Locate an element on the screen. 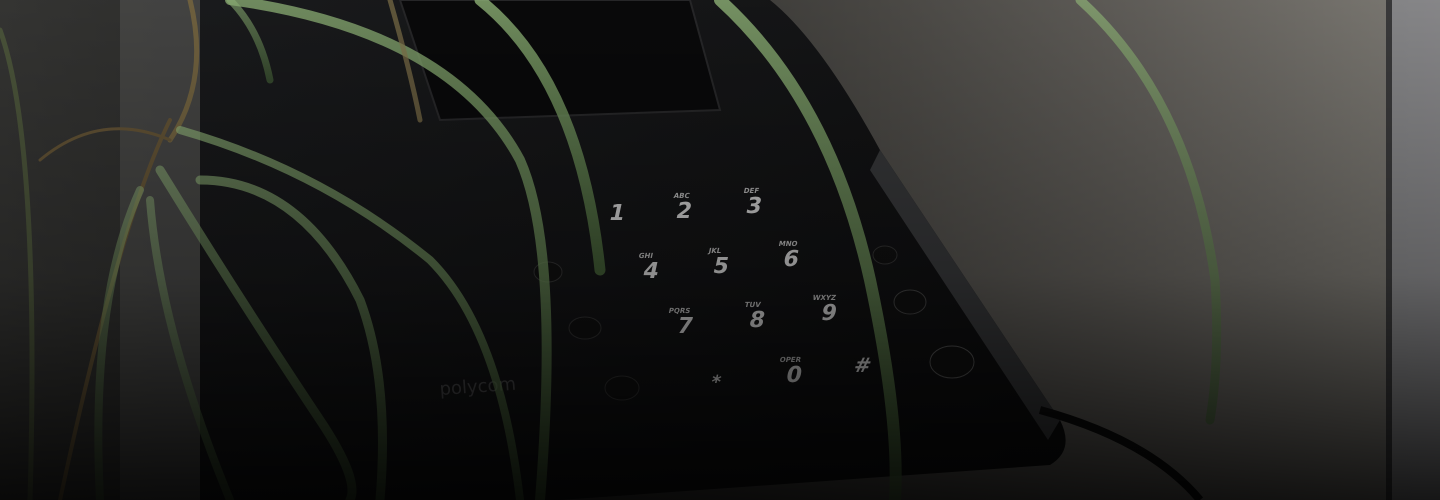 The height and width of the screenshot is (500, 1440). message-key is located at coordinates (585, 328).